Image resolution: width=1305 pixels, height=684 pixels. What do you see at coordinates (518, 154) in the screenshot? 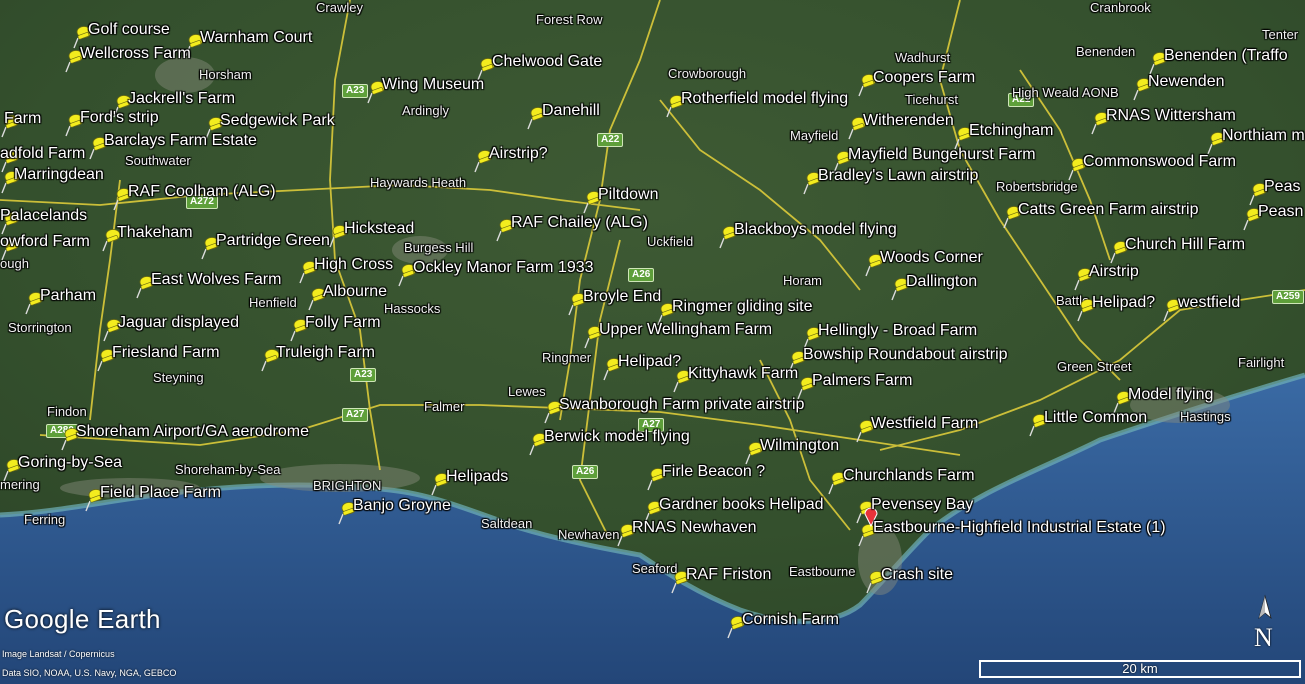
I see `placemark-label: Airstrip?` at bounding box center [518, 154].